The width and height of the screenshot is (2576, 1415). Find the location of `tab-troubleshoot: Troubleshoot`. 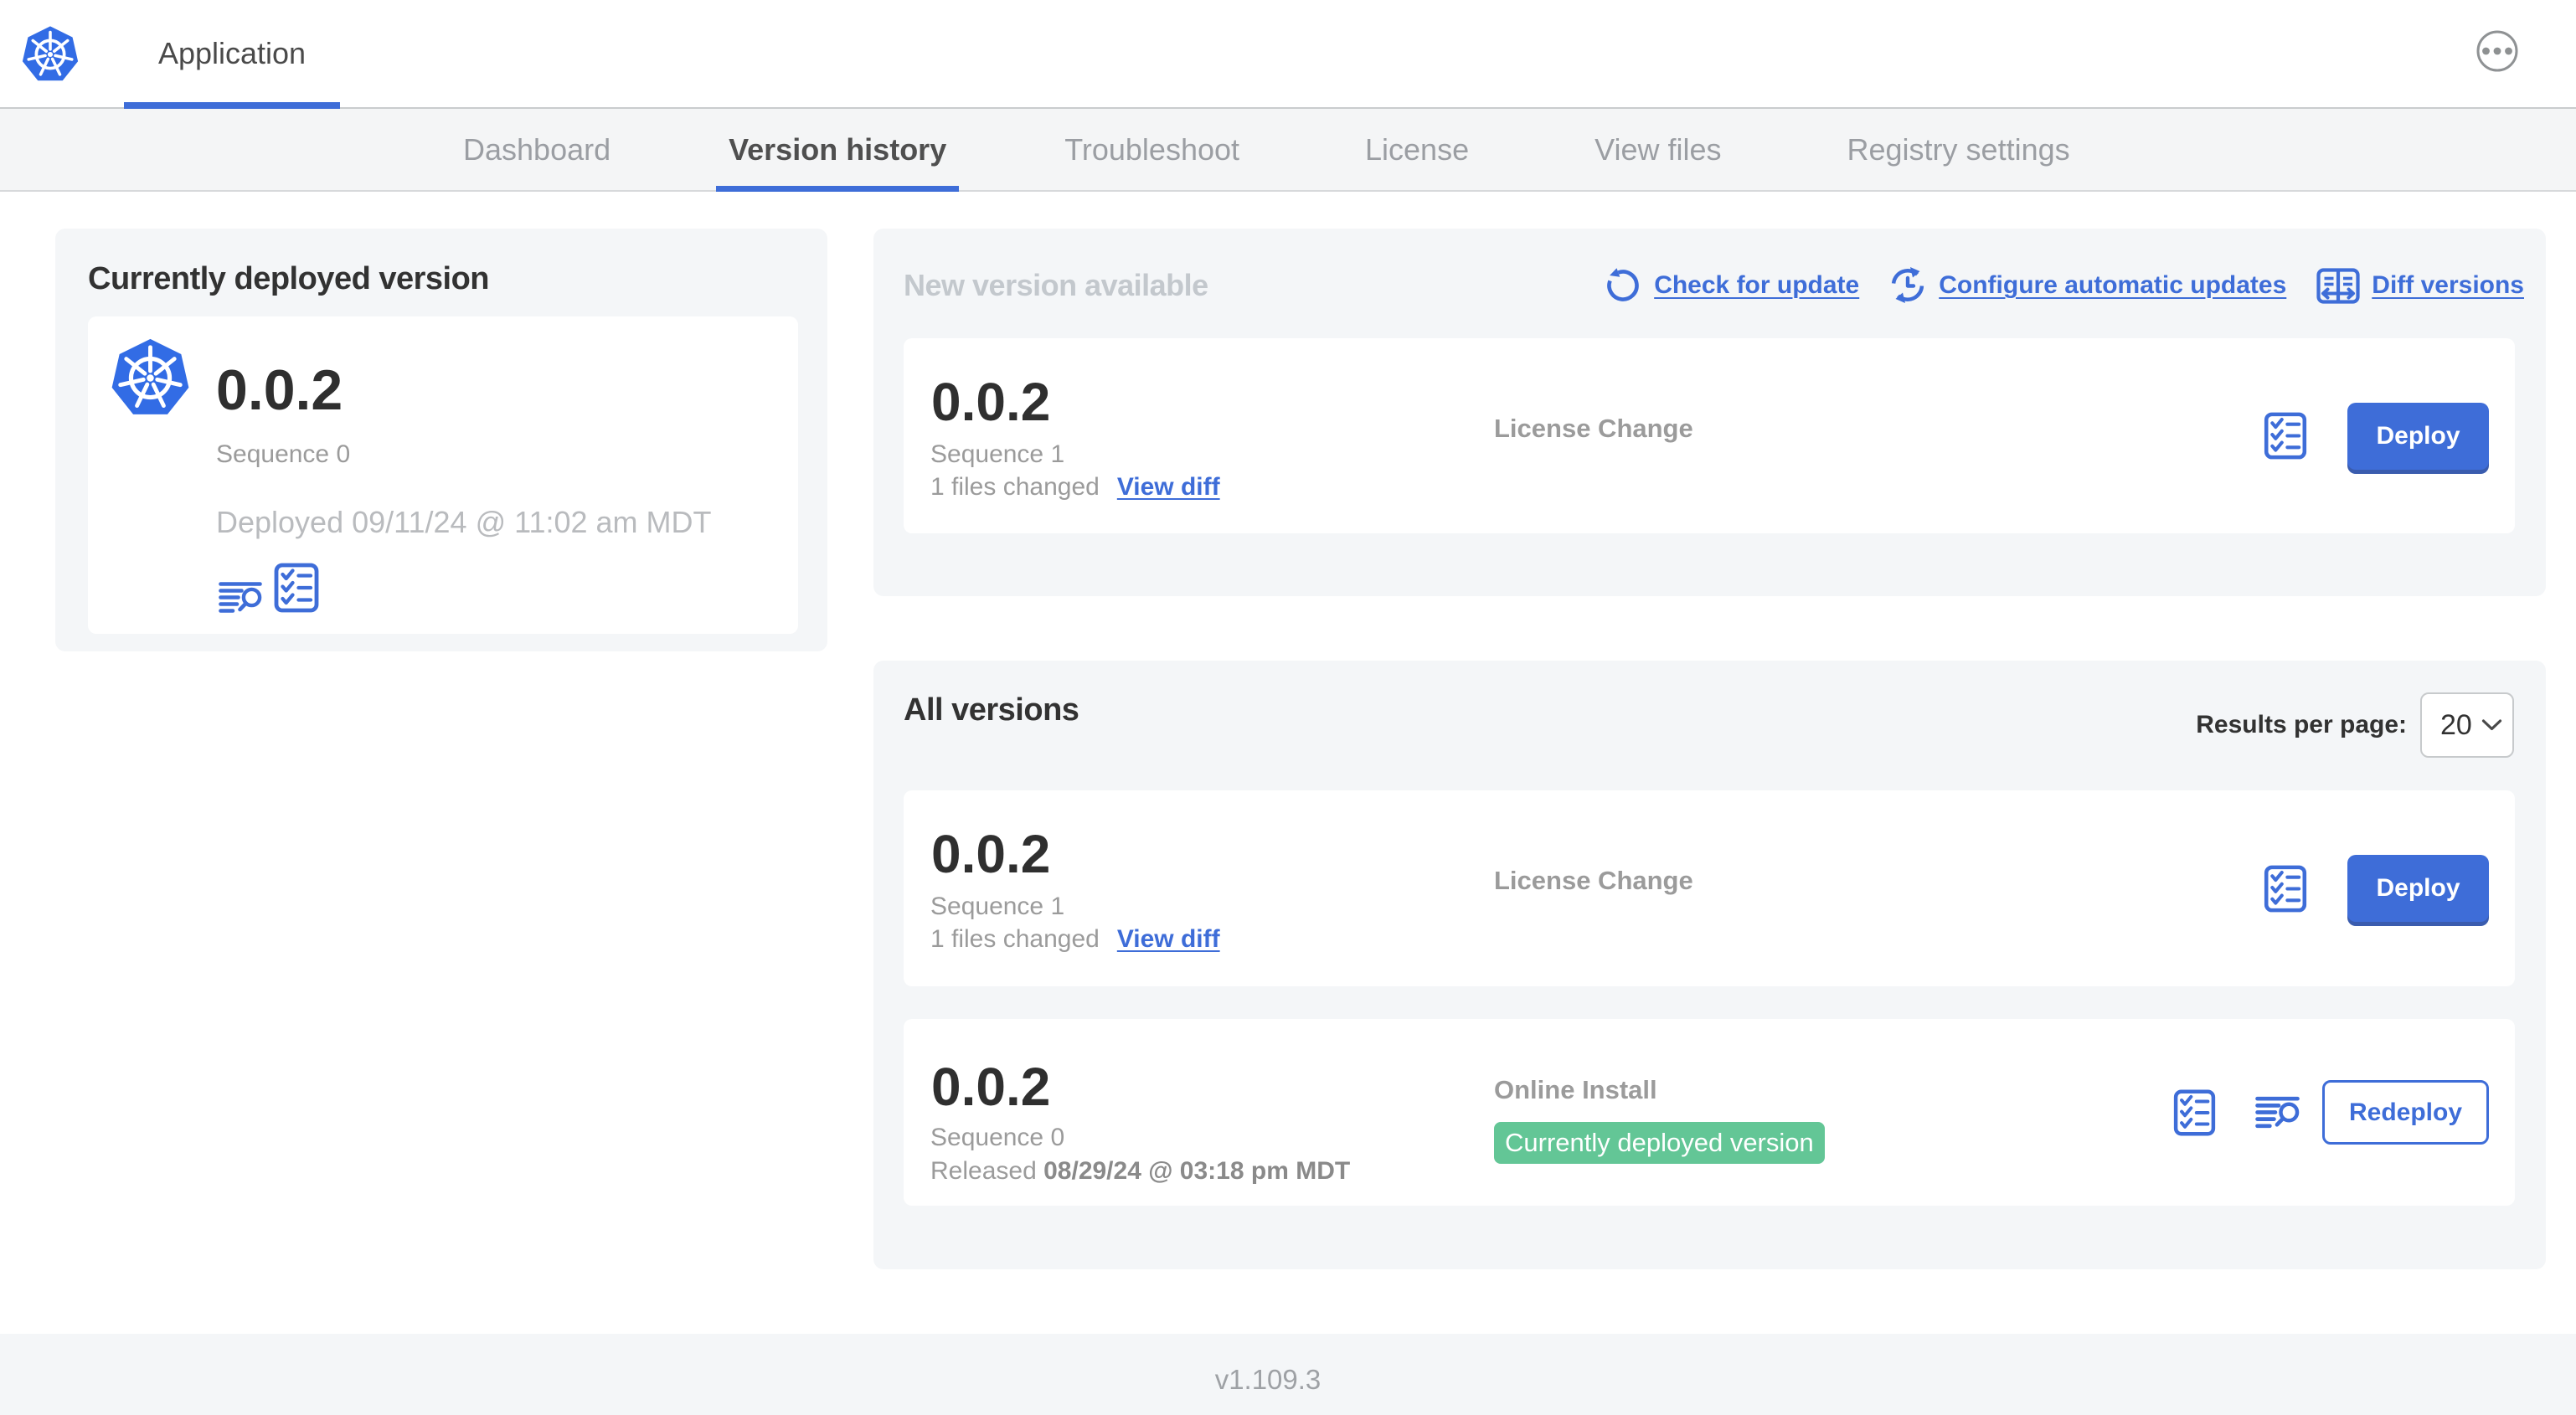

tab-troubleshoot: Troubleshoot is located at coordinates (1152, 149).